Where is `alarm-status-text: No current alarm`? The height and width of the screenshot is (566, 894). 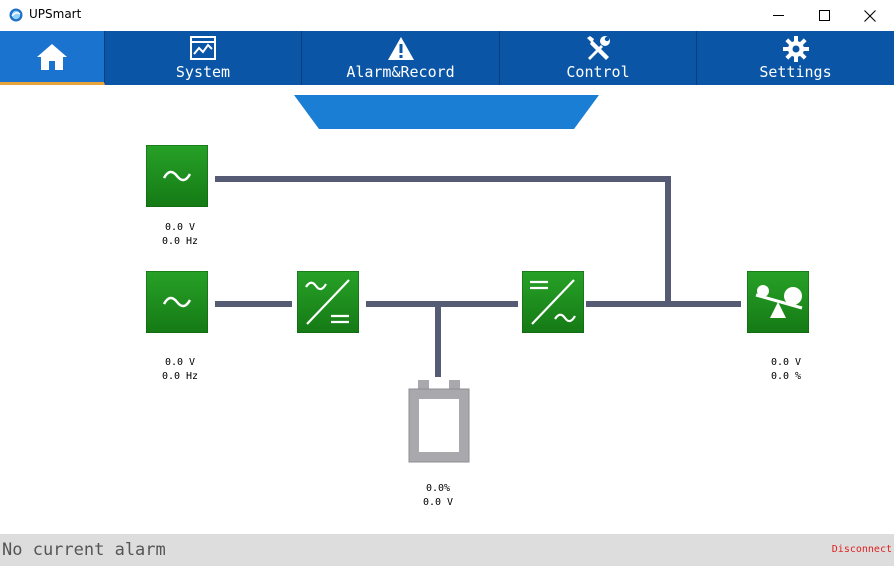 alarm-status-text: No current alarm is located at coordinates (84, 550).